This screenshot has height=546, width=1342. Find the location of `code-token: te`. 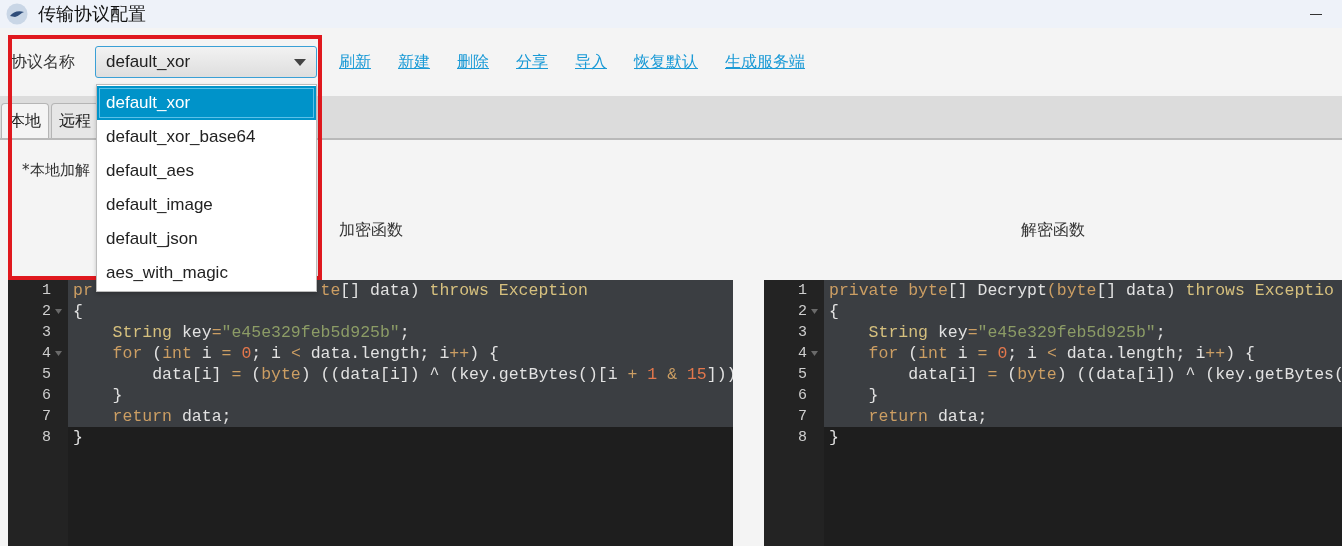

code-token: te is located at coordinates (330, 290).